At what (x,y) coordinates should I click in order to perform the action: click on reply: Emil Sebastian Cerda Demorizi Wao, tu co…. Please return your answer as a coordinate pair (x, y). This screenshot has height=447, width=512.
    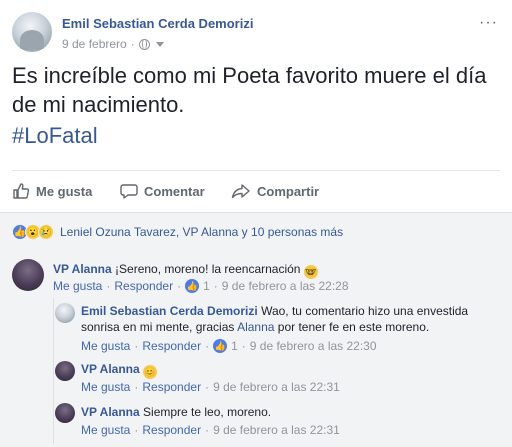
    Looking at the image, I should click on (277, 330).